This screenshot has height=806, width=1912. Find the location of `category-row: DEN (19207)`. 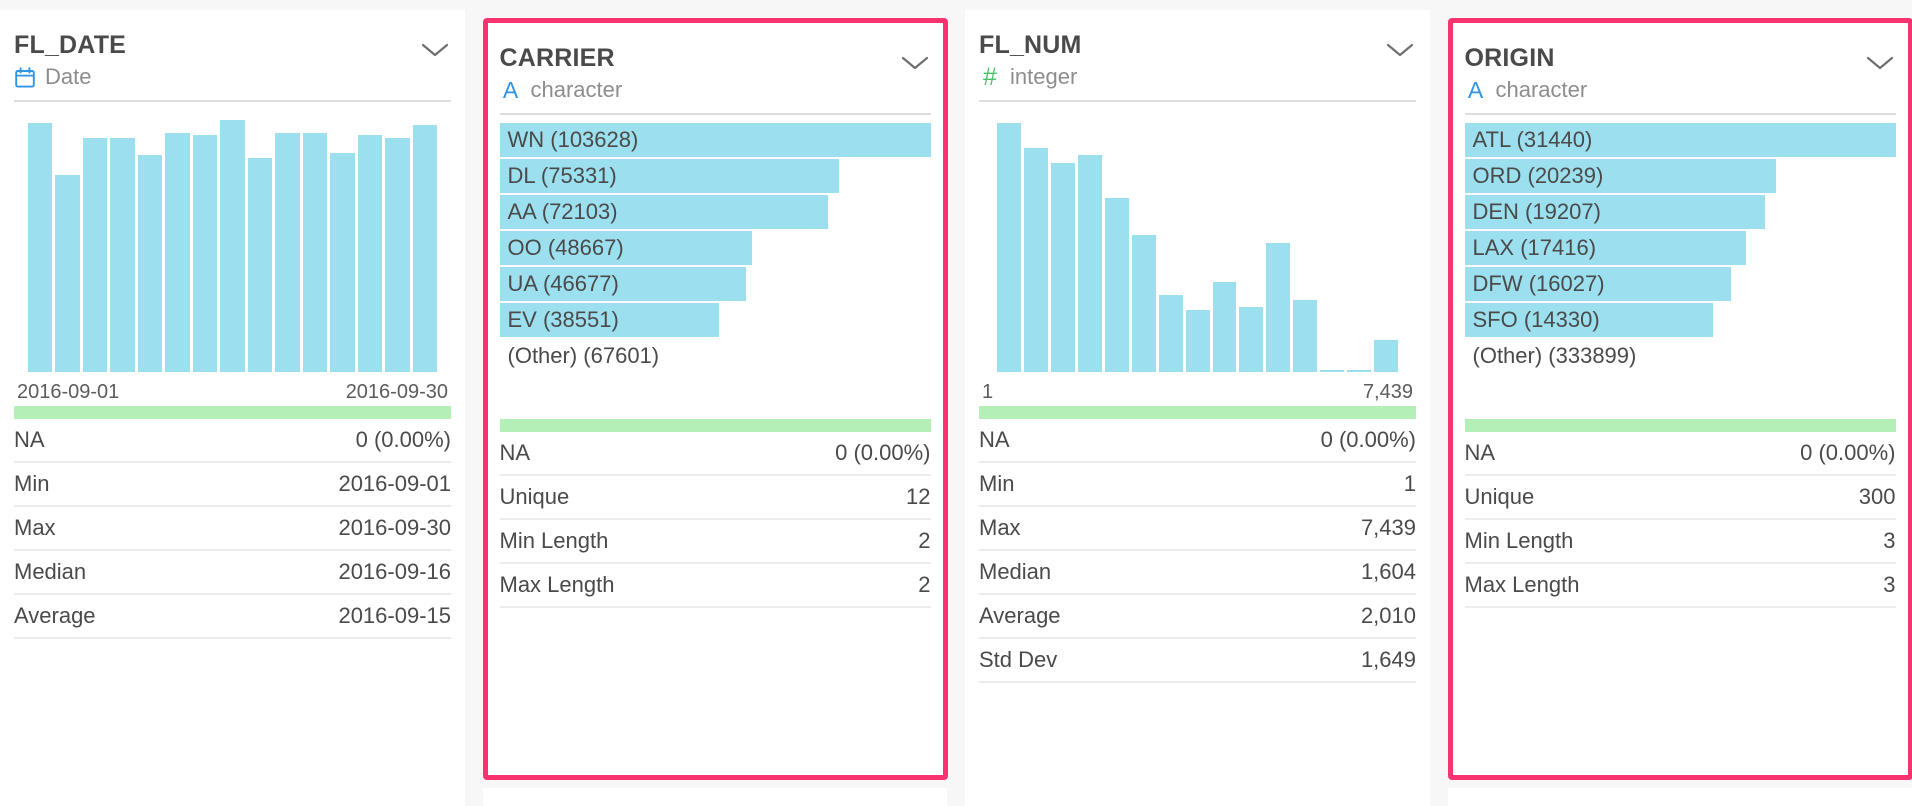

category-row: DEN (19207) is located at coordinates (1680, 213).